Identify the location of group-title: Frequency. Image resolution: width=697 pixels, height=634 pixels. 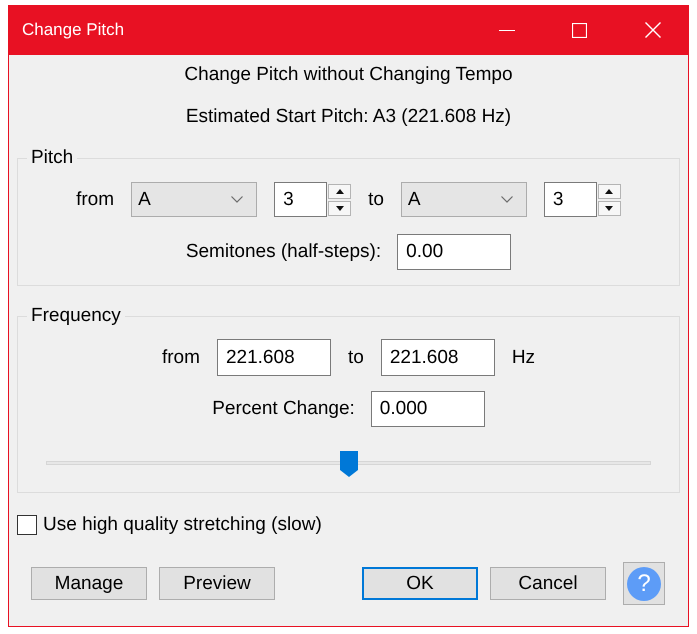
(76, 316).